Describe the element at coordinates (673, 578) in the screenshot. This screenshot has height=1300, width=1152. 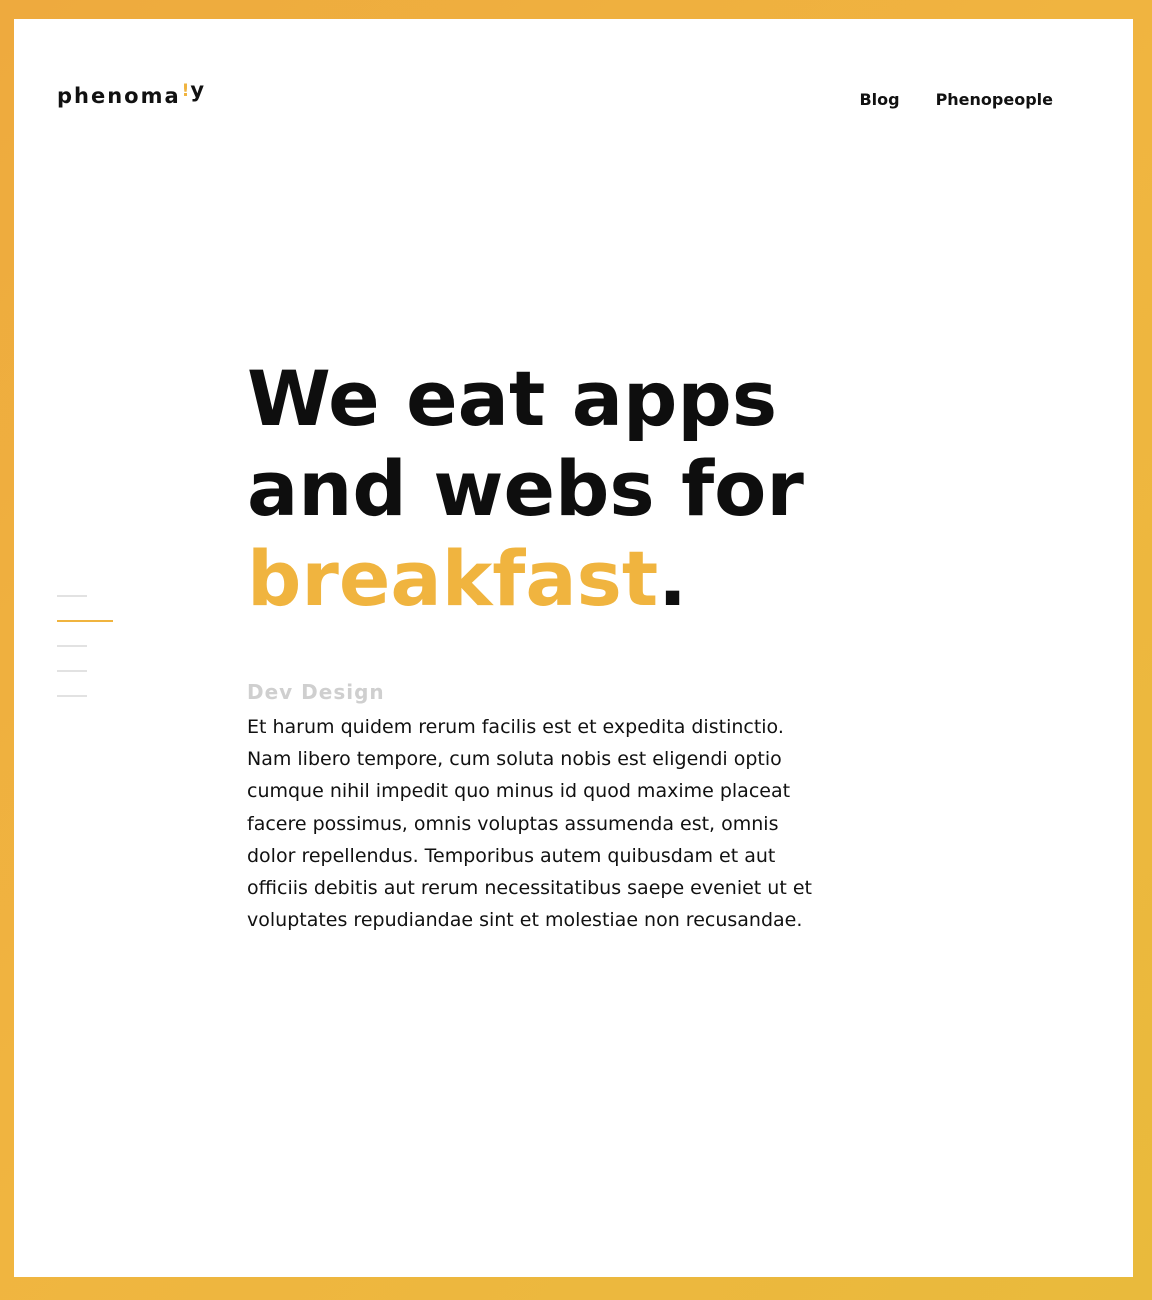
I see `headline-period: .` at that location.